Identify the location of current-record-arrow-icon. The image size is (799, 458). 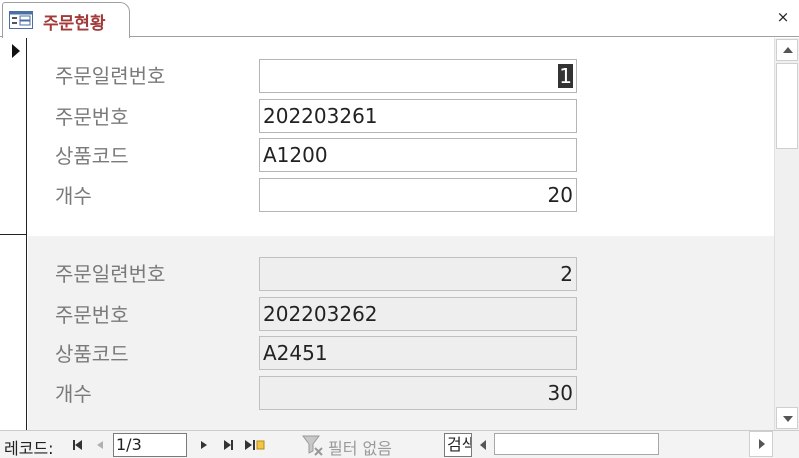
(16, 51).